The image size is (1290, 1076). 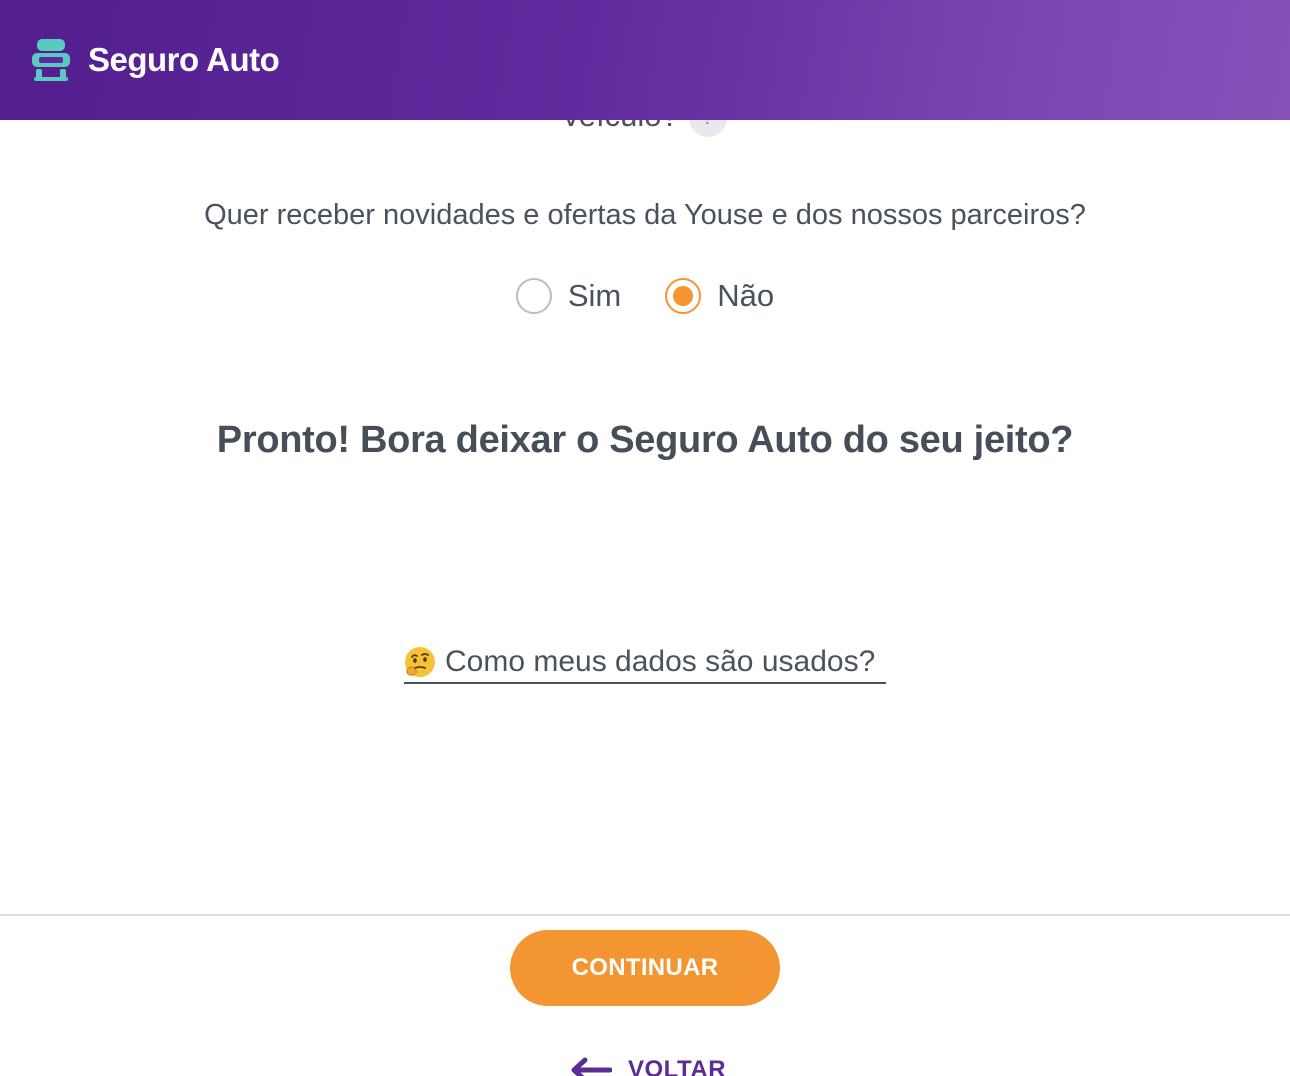 I want to click on thinking-face-icon, so click(x=420, y=662).